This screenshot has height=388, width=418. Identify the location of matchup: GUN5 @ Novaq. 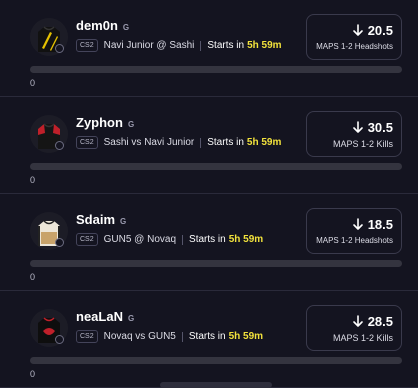
(140, 239).